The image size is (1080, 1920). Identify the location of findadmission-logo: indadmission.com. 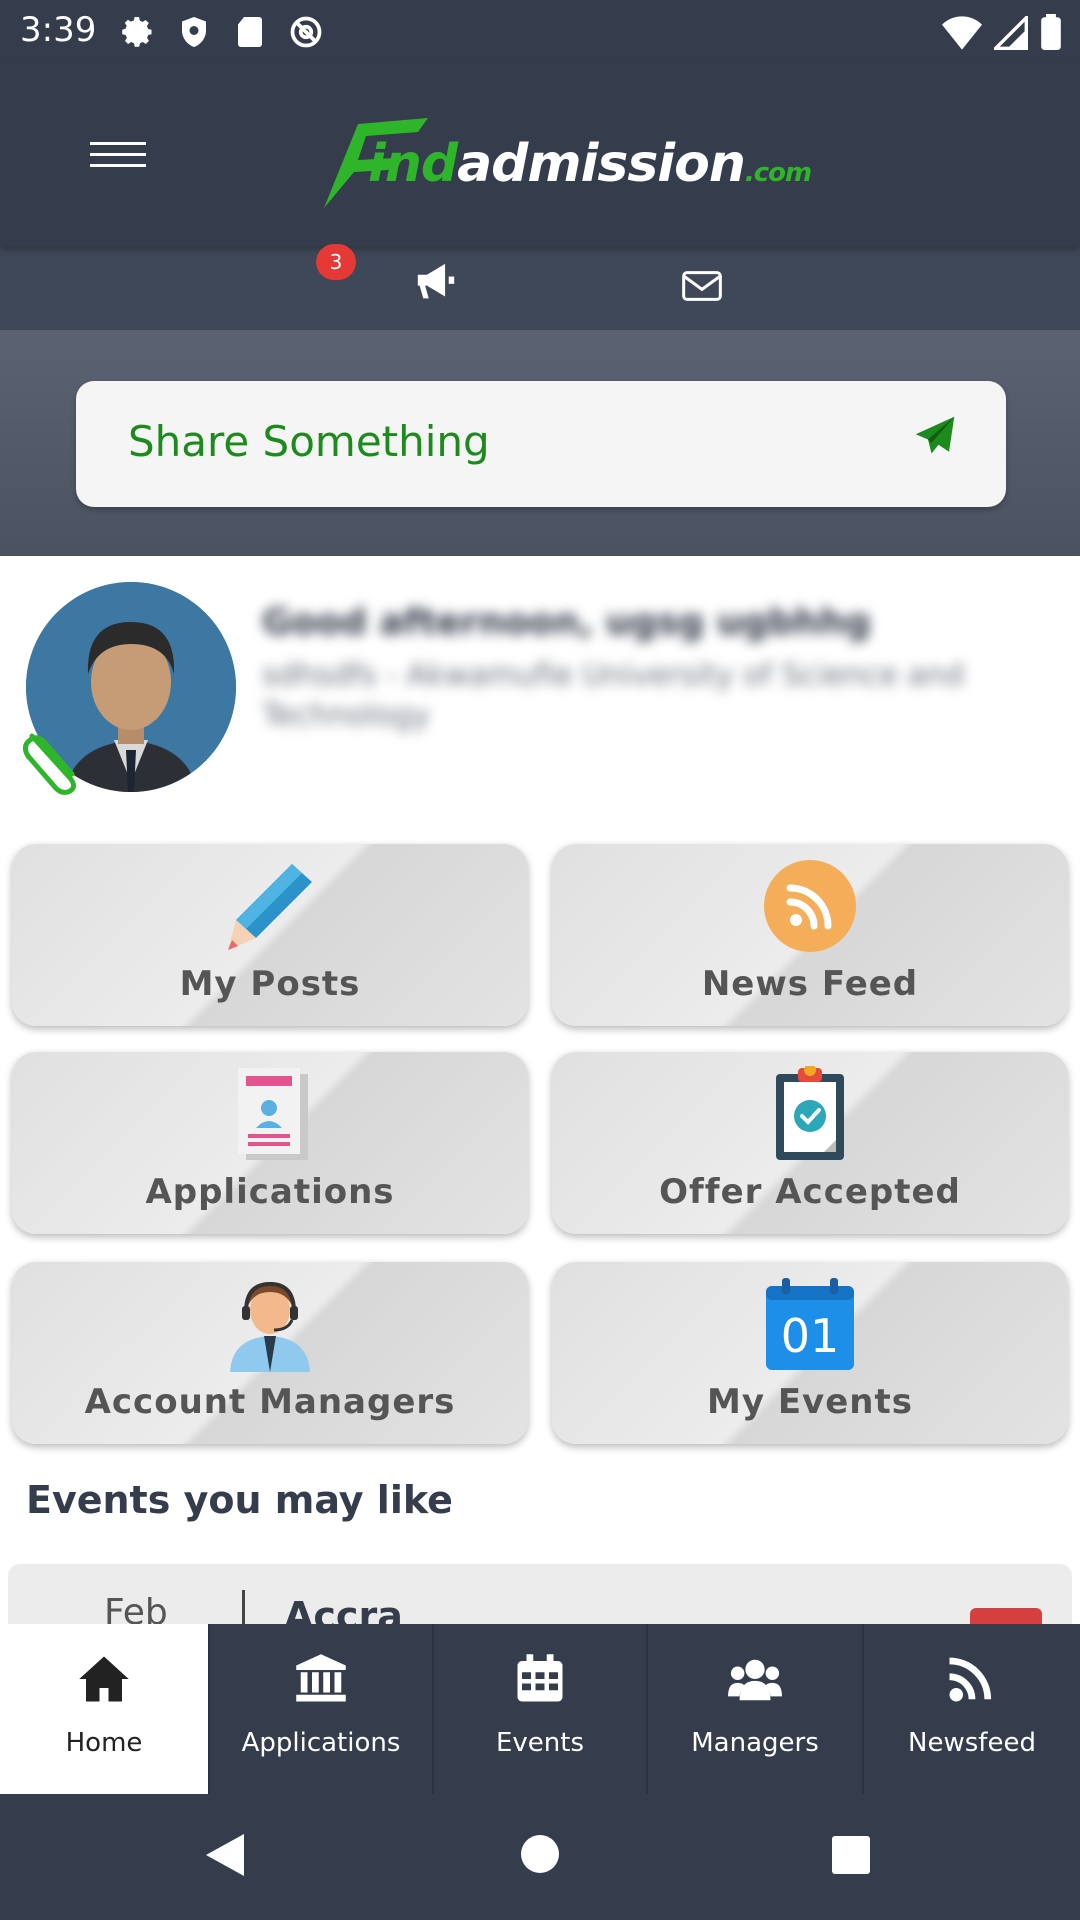
(565, 159).